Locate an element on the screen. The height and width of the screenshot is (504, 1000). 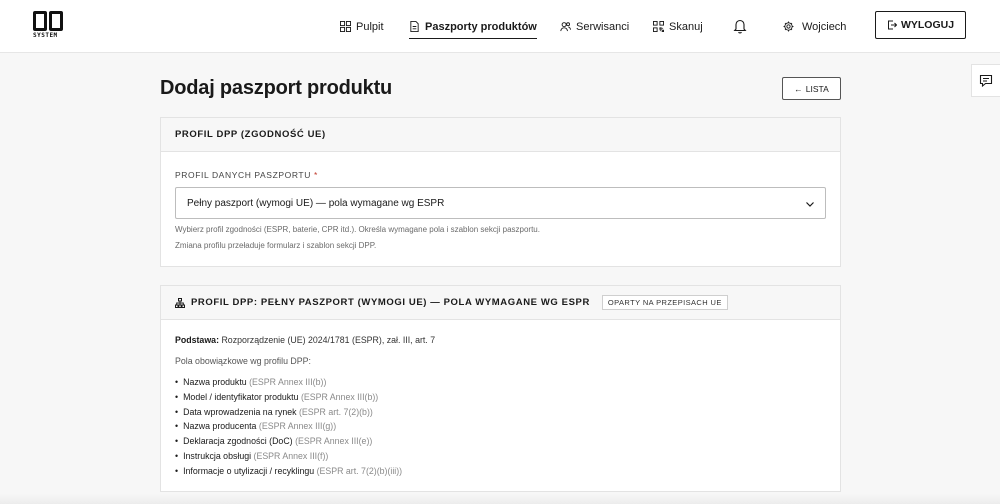
nav-paszporty-label: Paszporty produktów is located at coordinates (481, 26).